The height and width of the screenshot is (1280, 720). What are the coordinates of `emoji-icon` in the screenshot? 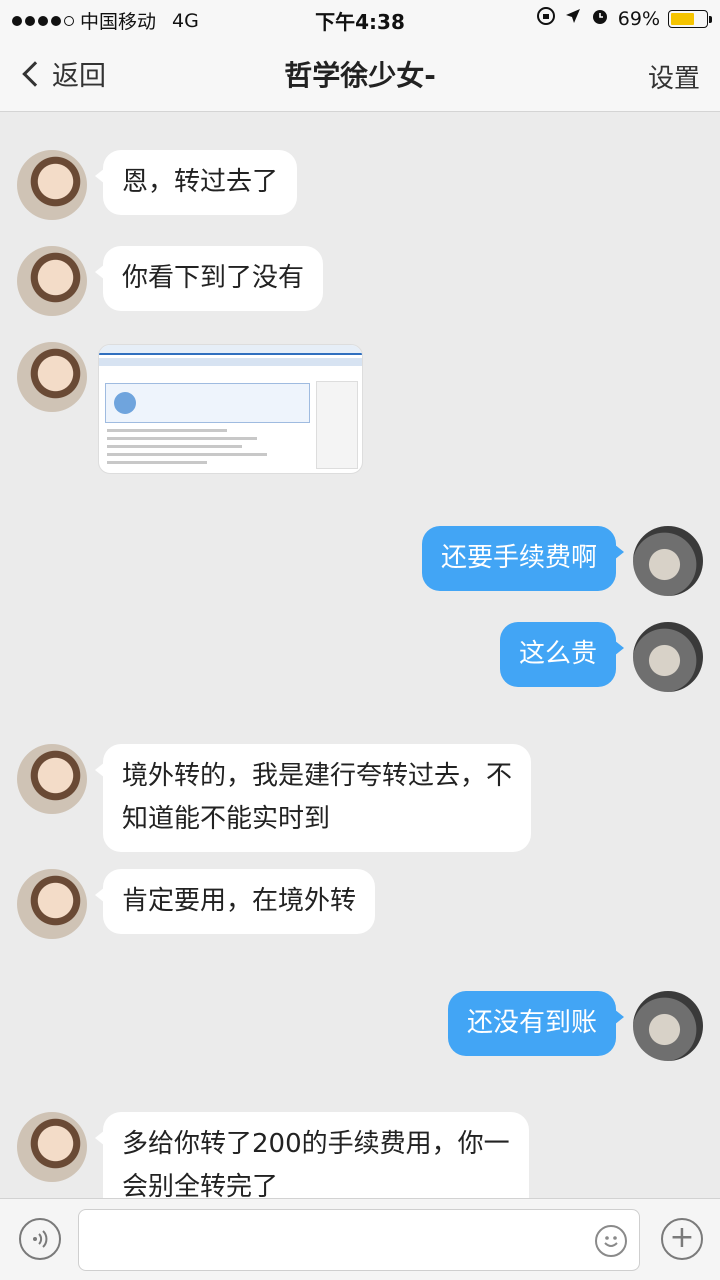 It's located at (611, 1241).